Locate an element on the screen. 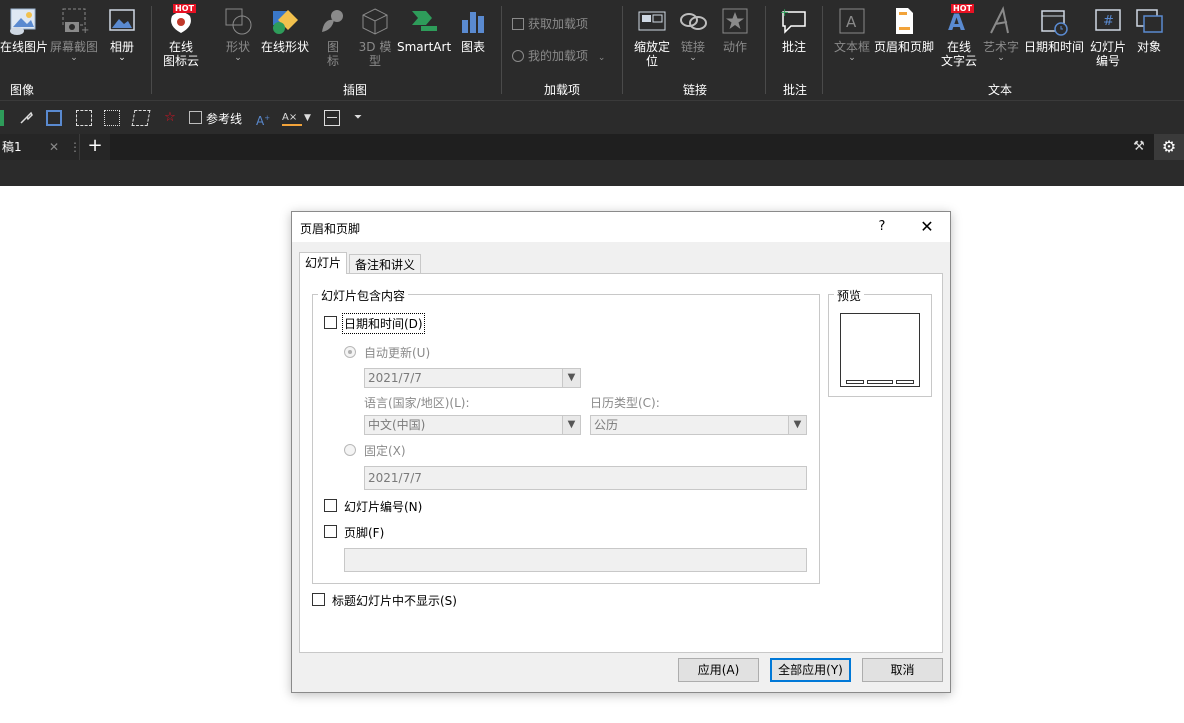 The image size is (1184, 723). object-button: 对象 is located at coordinates (1149, 30).